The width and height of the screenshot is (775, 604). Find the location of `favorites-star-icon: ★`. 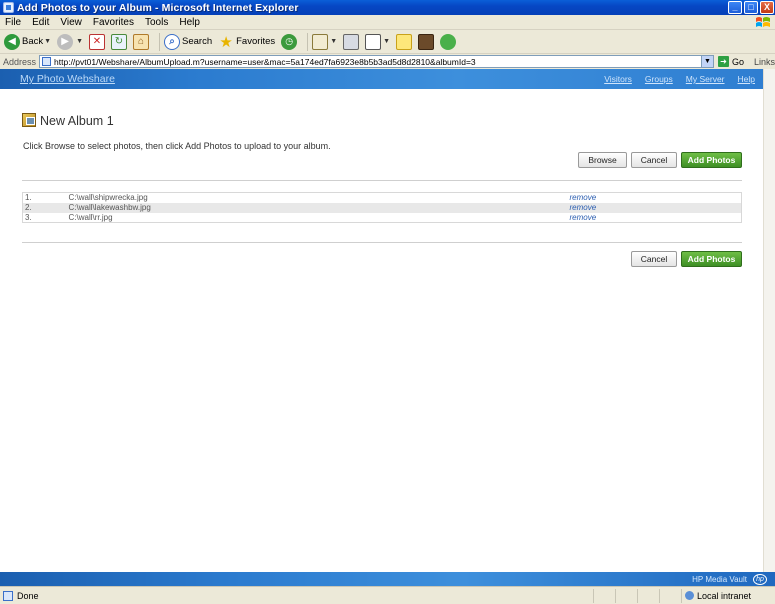

favorites-star-icon: ★ is located at coordinates (226, 42).